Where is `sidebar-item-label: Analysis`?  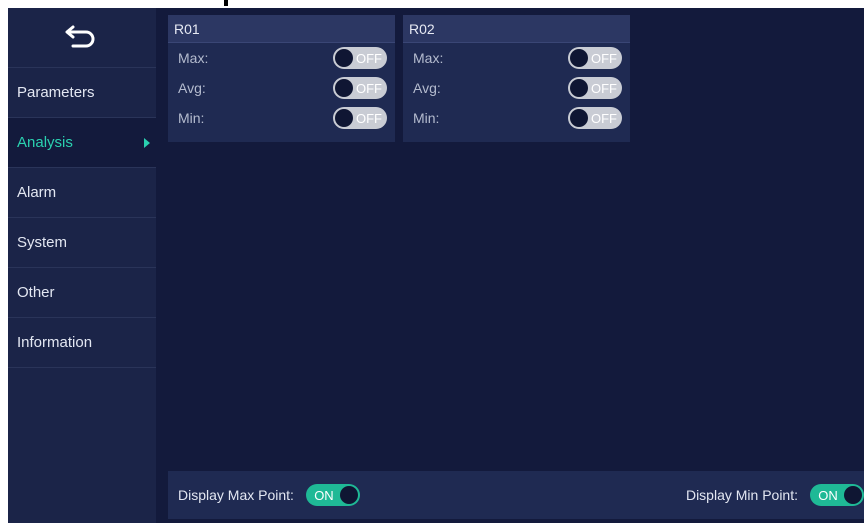 sidebar-item-label: Analysis is located at coordinates (45, 142).